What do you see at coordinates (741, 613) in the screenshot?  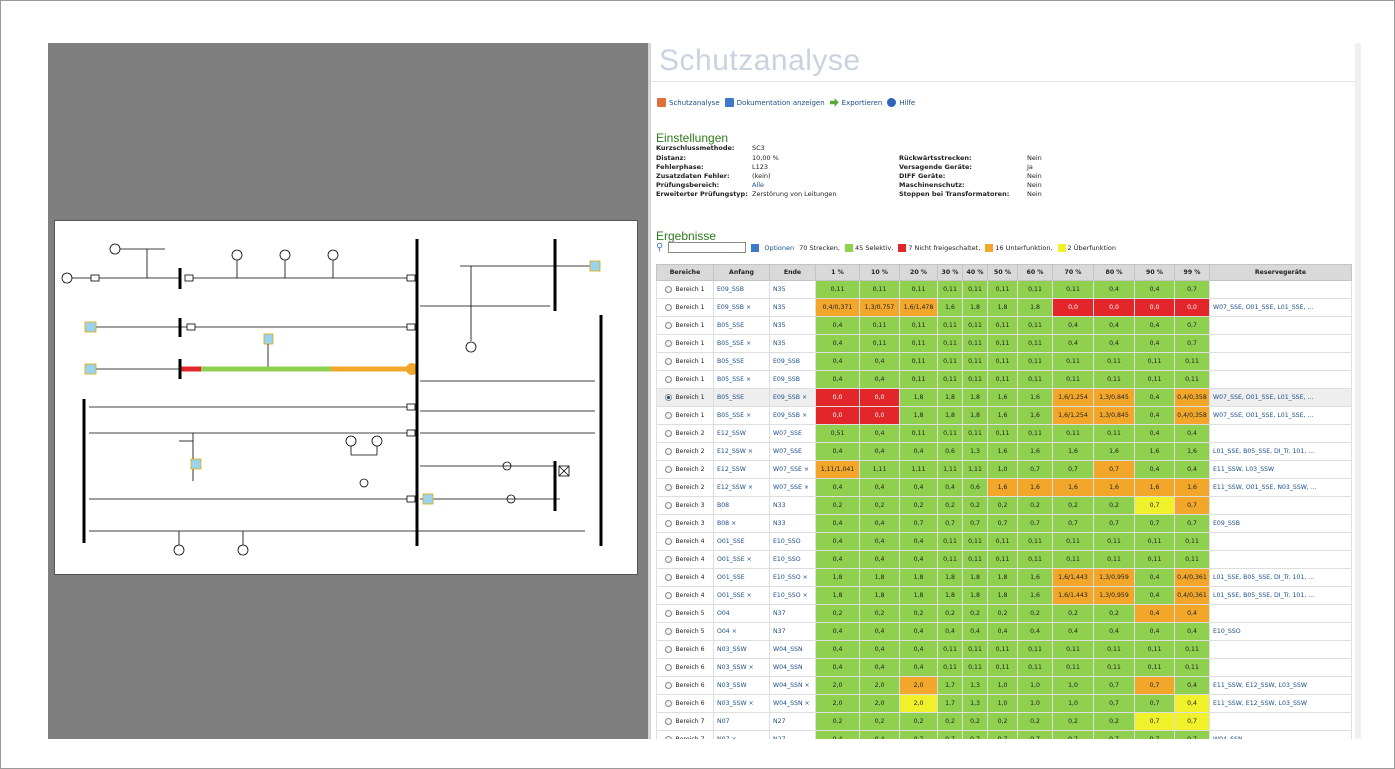 I see `start-device-link: O04` at bounding box center [741, 613].